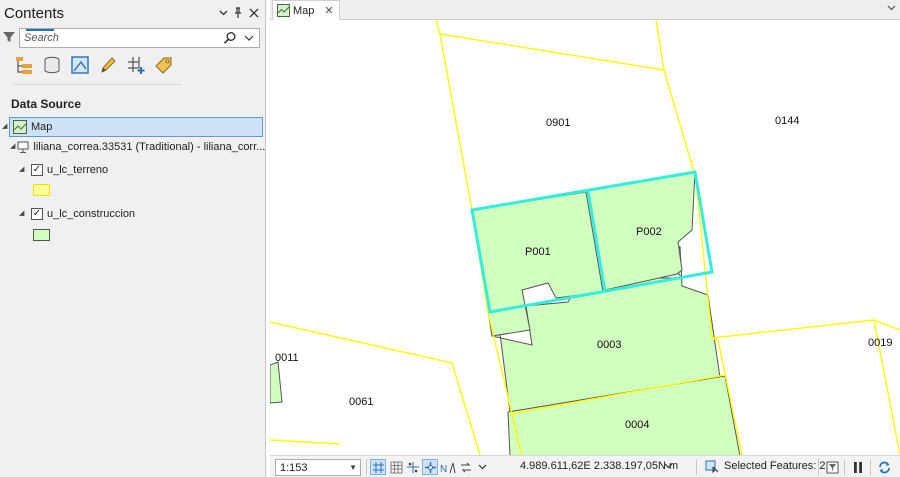 Image resolution: width=900 pixels, height=477 pixels. What do you see at coordinates (482, 467) in the screenshot?
I see `options-chevron-icon` at bounding box center [482, 467].